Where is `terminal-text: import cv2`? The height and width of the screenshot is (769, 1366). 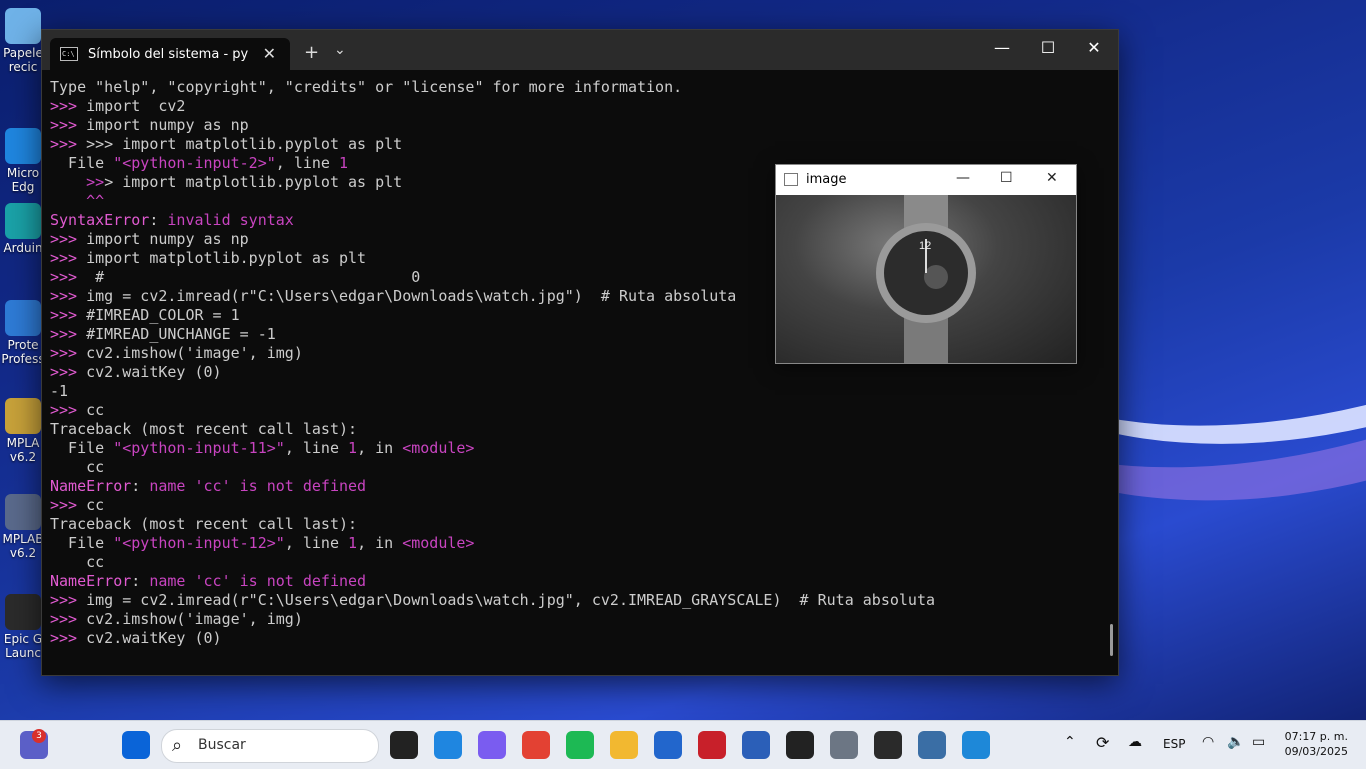 terminal-text: import cv2 is located at coordinates (136, 106).